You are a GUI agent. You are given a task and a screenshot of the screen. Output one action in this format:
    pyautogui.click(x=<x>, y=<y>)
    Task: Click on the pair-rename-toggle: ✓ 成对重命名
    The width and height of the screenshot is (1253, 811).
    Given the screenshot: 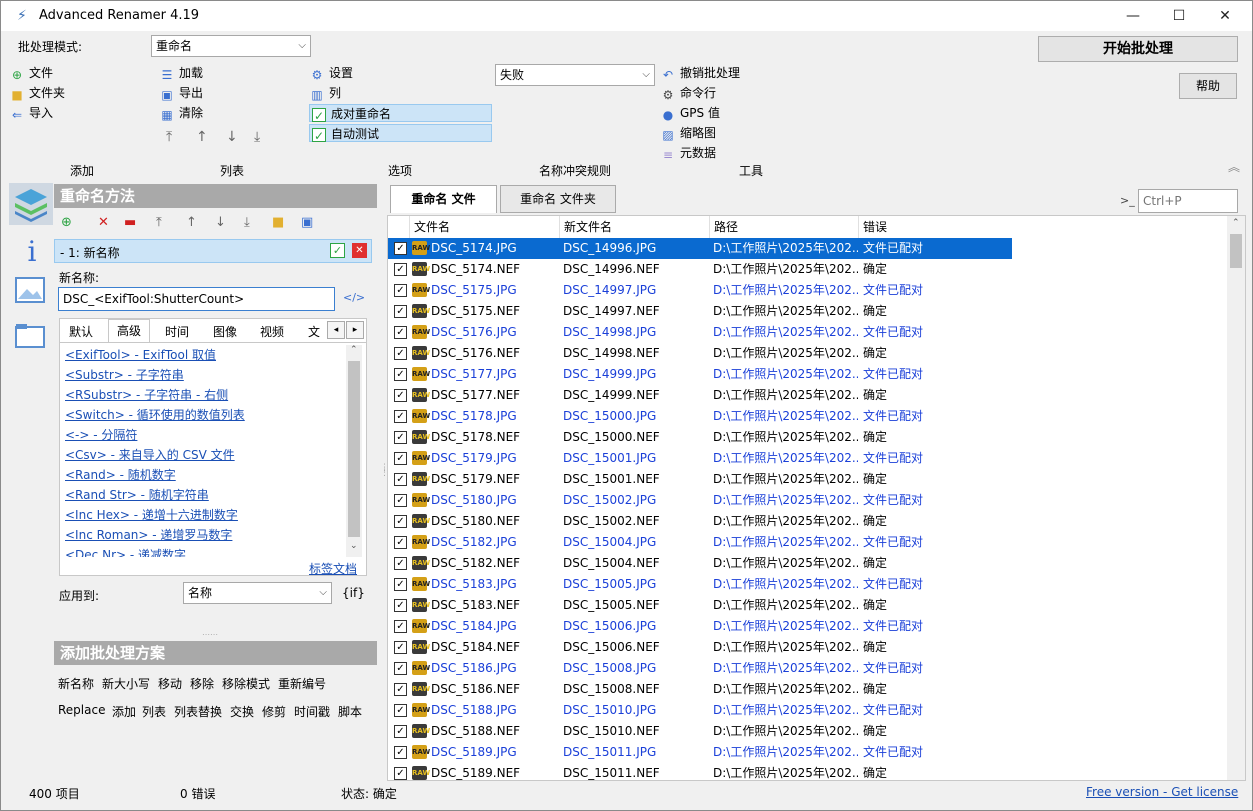 What is the action you would take?
    pyautogui.click(x=400, y=113)
    